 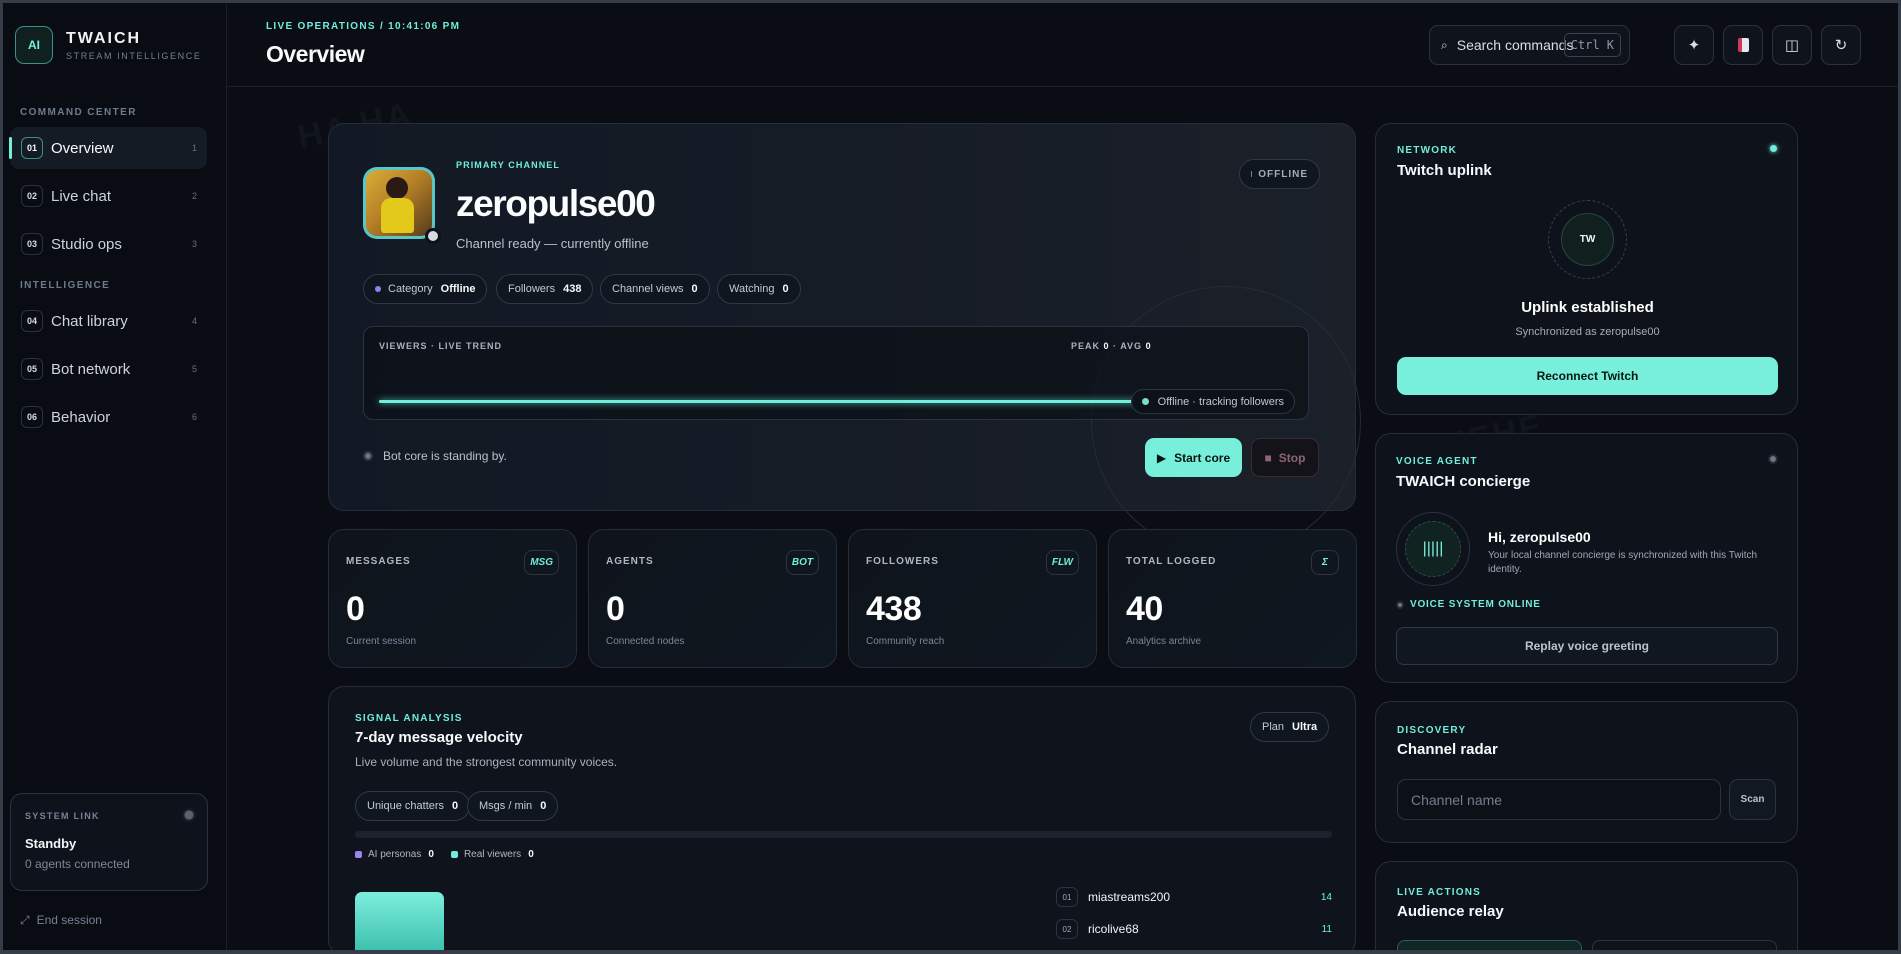 What do you see at coordinates (355, 609) in the screenshot?
I see `stat-value: 0` at bounding box center [355, 609].